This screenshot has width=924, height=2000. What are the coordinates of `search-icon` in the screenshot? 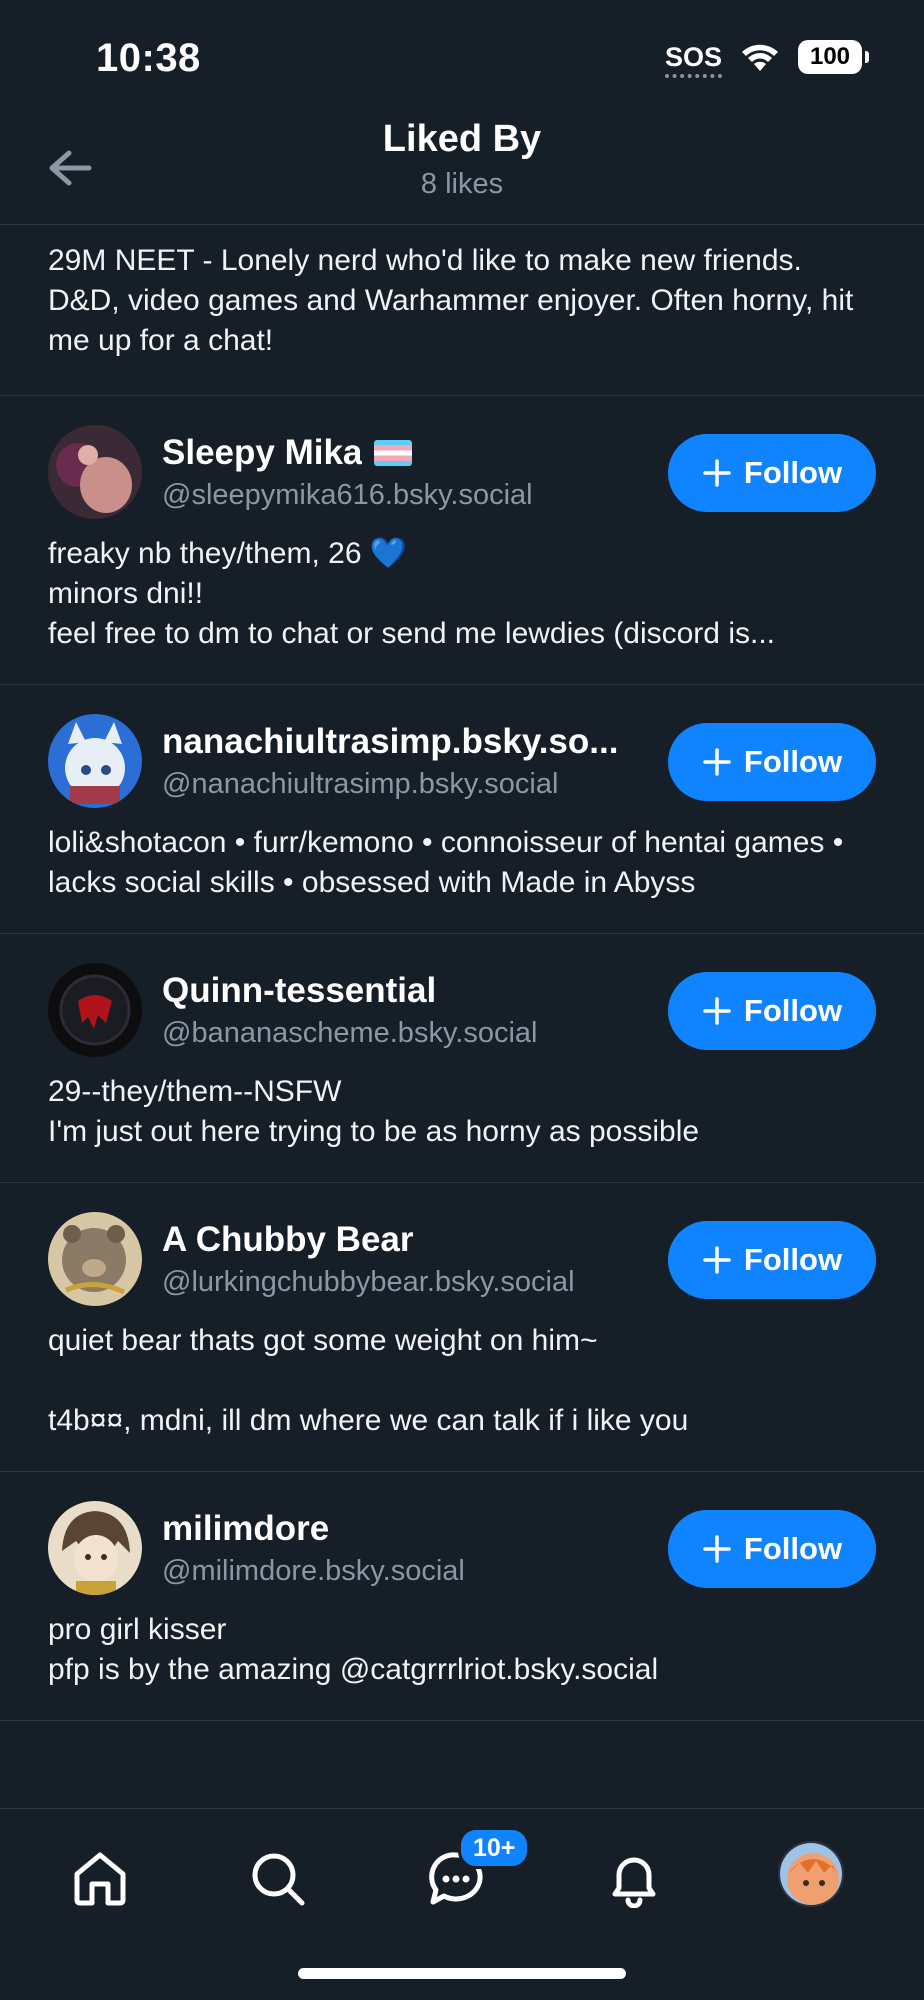 It's located at (278, 1879).